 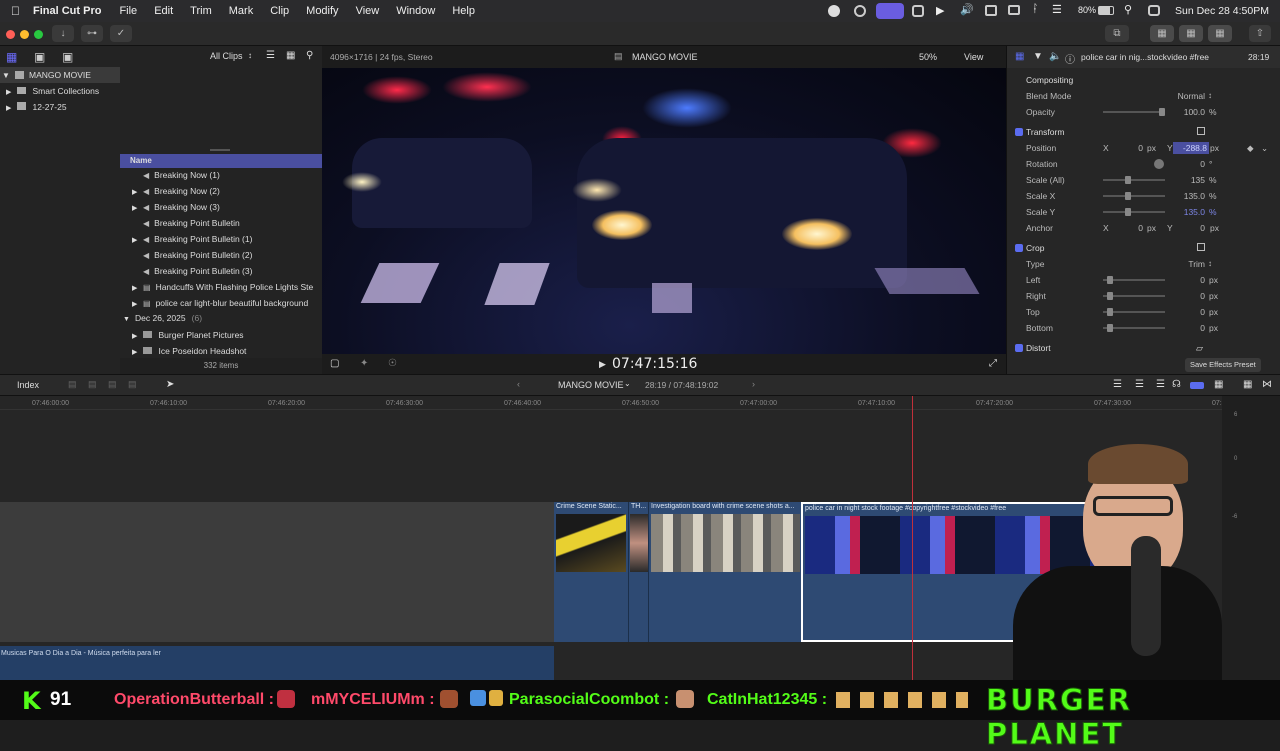 What do you see at coordinates (1128, 9) in the screenshot?
I see `search-icon: ⚲` at bounding box center [1128, 9].